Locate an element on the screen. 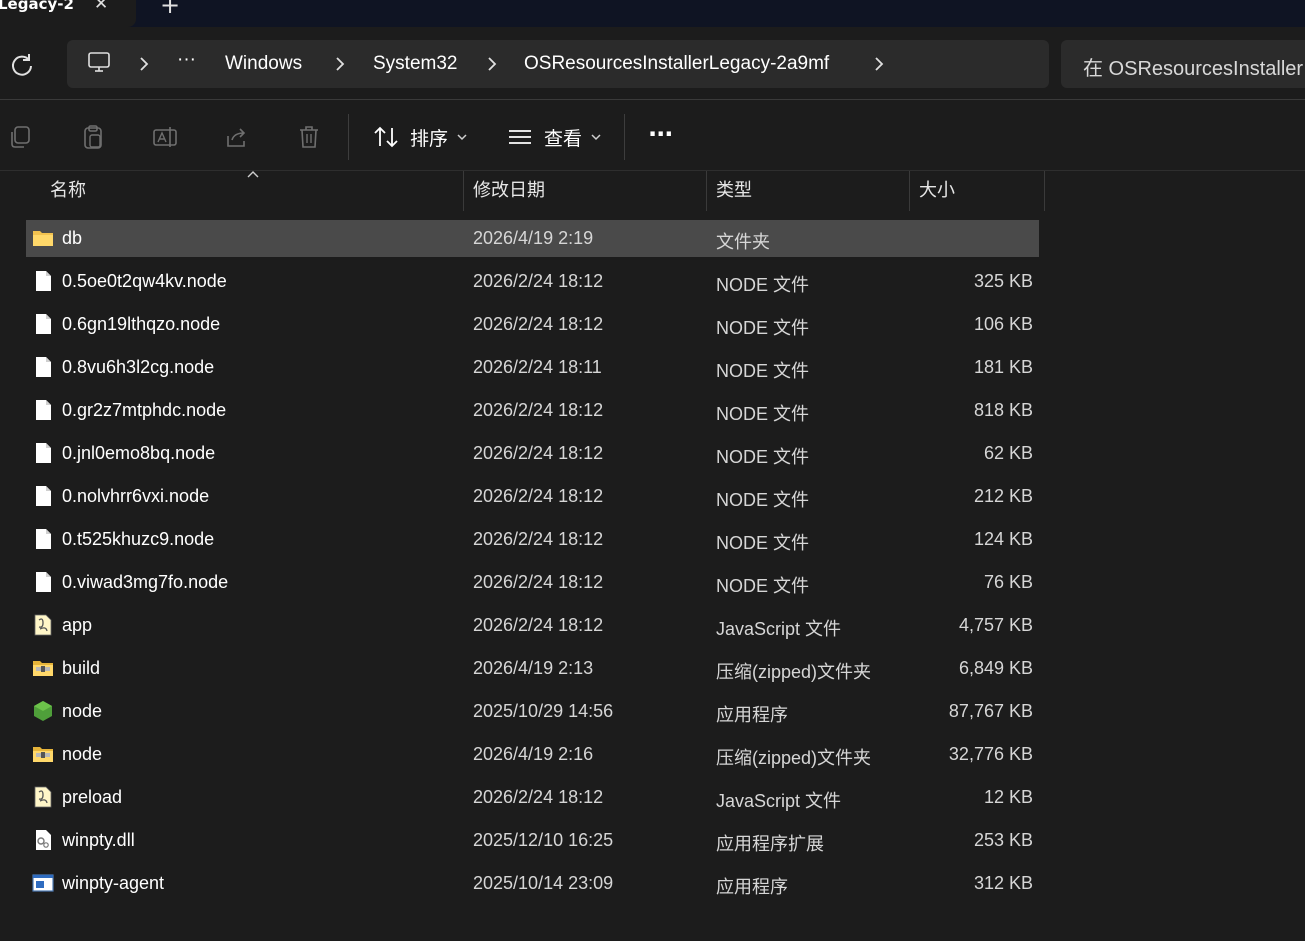  this-pc-icon is located at coordinates (99, 63).